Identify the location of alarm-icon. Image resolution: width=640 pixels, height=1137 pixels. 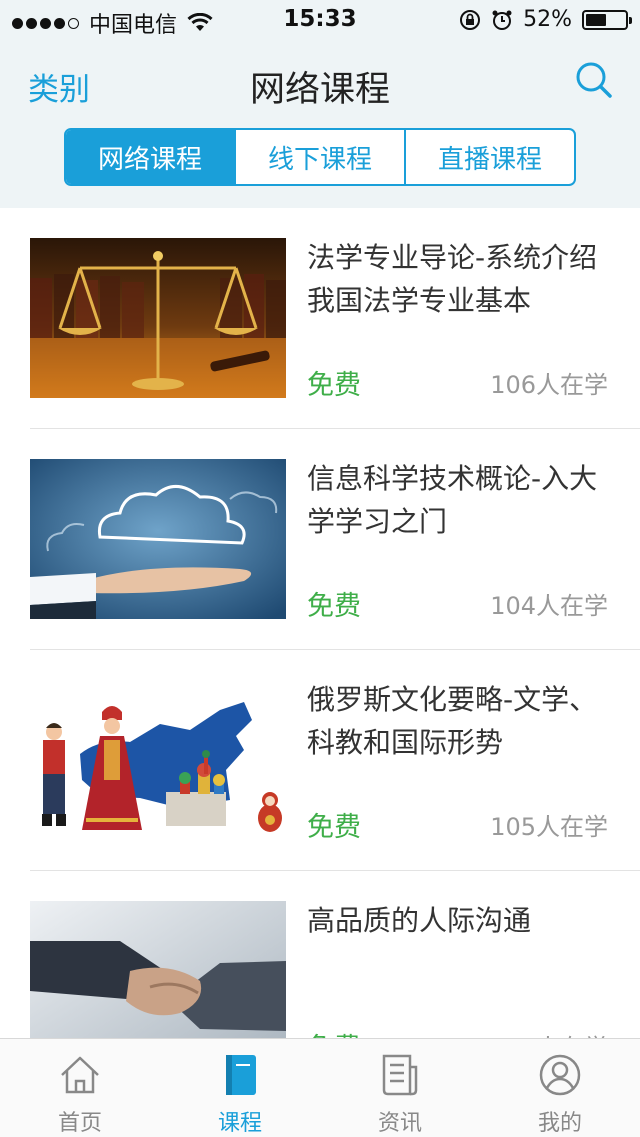
(502, 20).